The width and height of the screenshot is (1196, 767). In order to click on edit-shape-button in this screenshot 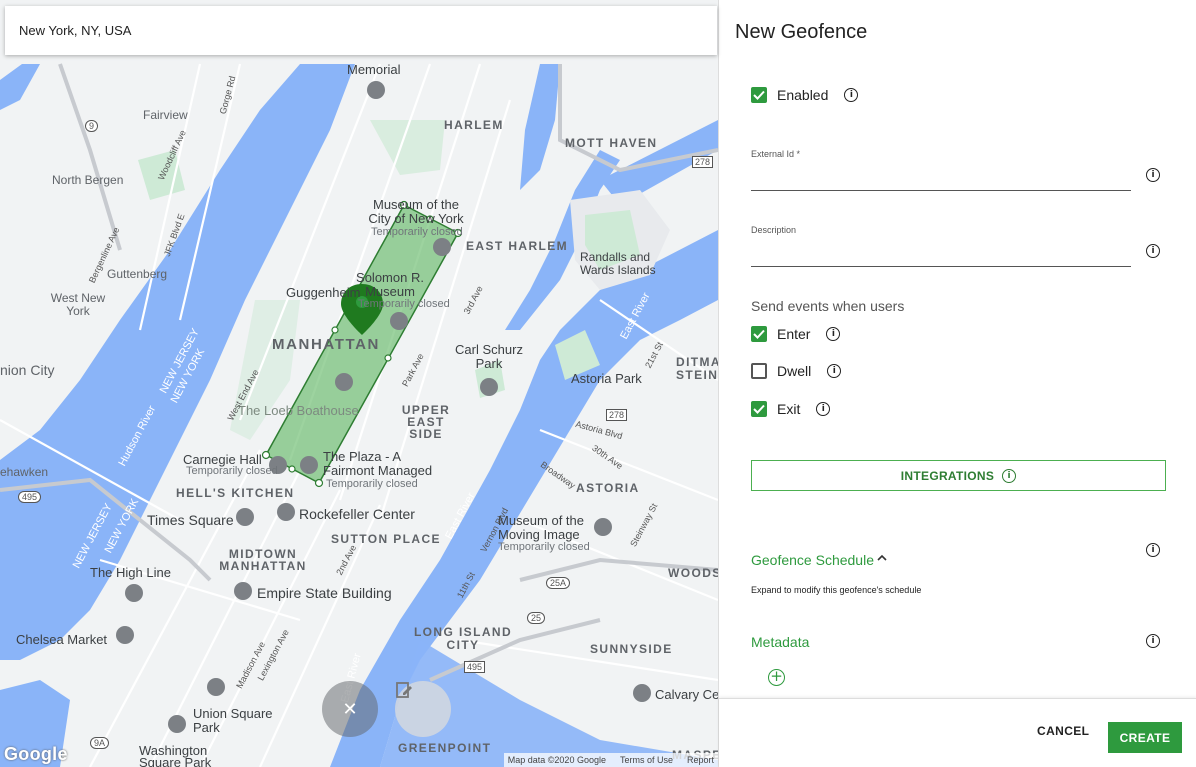, I will do `click(423, 709)`.